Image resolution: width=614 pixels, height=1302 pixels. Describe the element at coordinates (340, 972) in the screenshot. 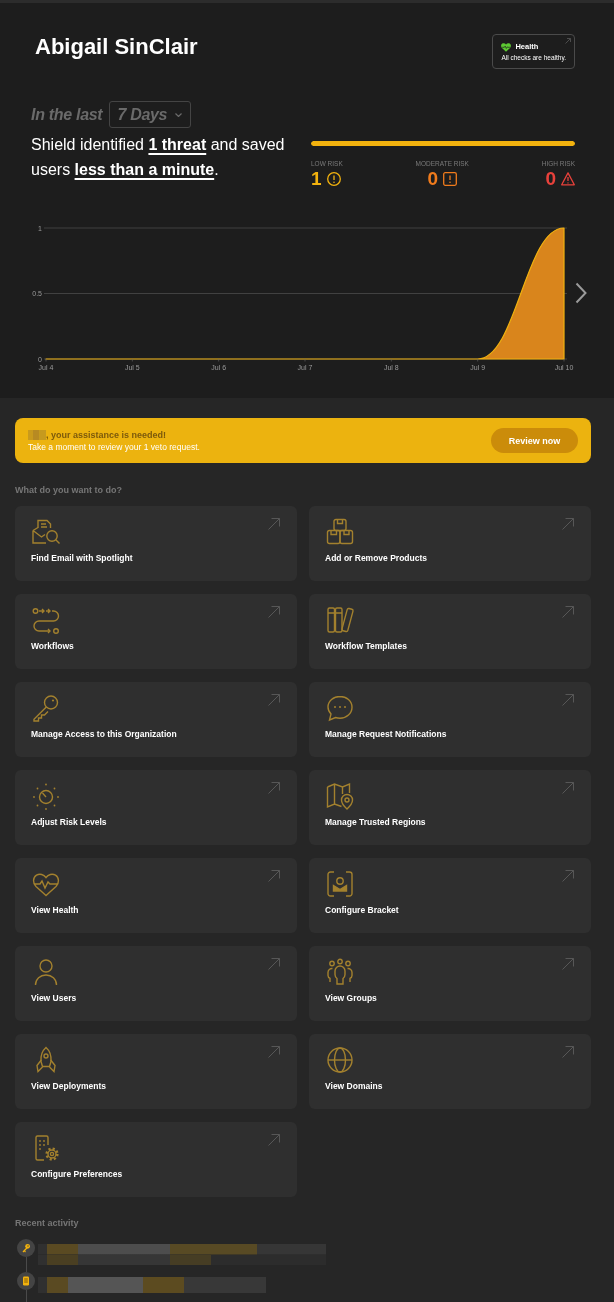

I see `group-icon` at that location.